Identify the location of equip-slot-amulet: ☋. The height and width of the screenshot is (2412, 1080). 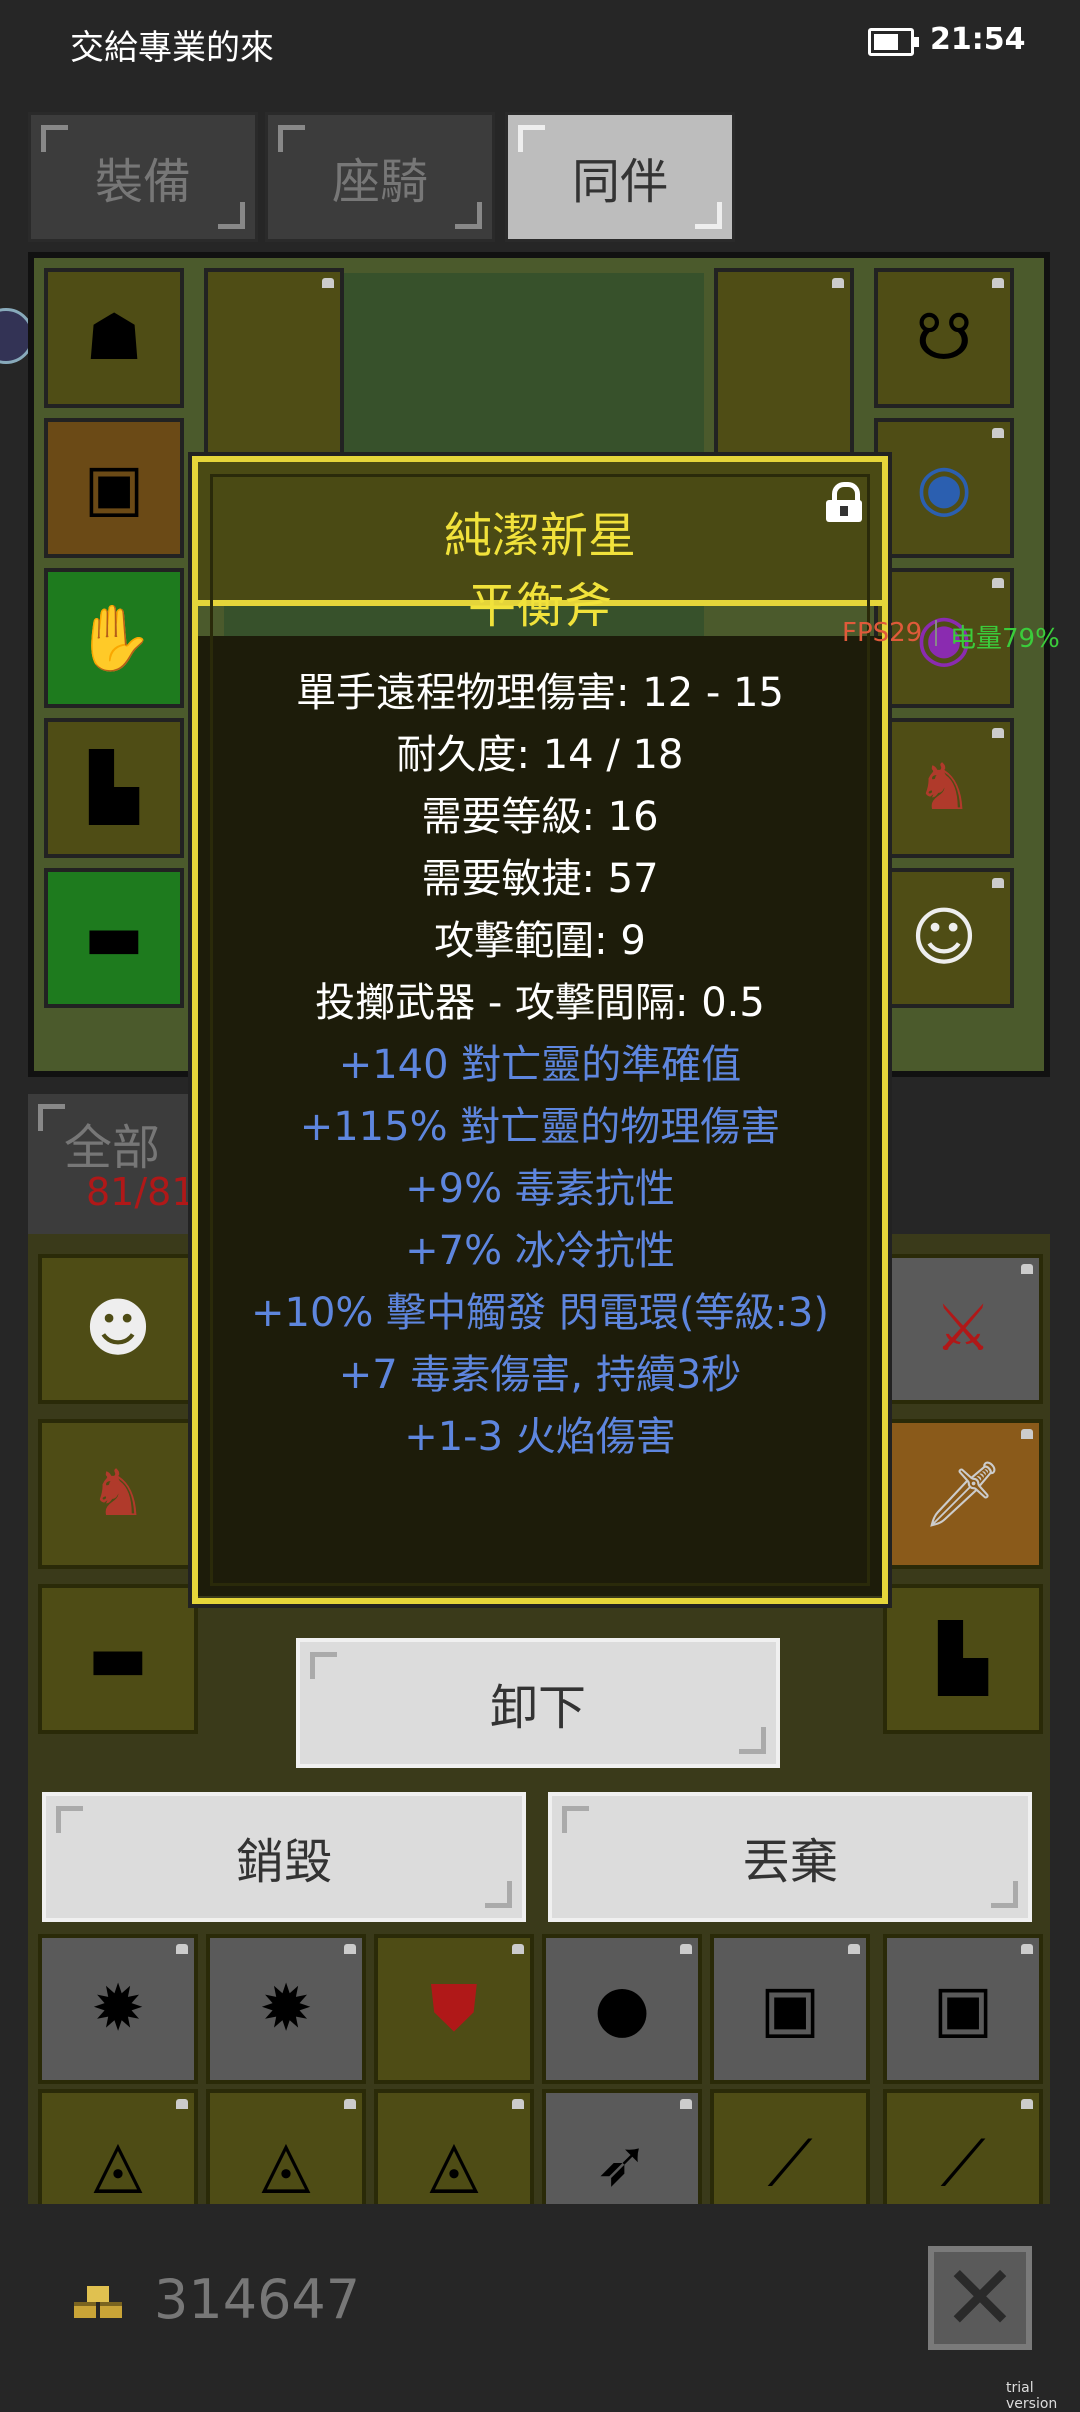
(944, 338).